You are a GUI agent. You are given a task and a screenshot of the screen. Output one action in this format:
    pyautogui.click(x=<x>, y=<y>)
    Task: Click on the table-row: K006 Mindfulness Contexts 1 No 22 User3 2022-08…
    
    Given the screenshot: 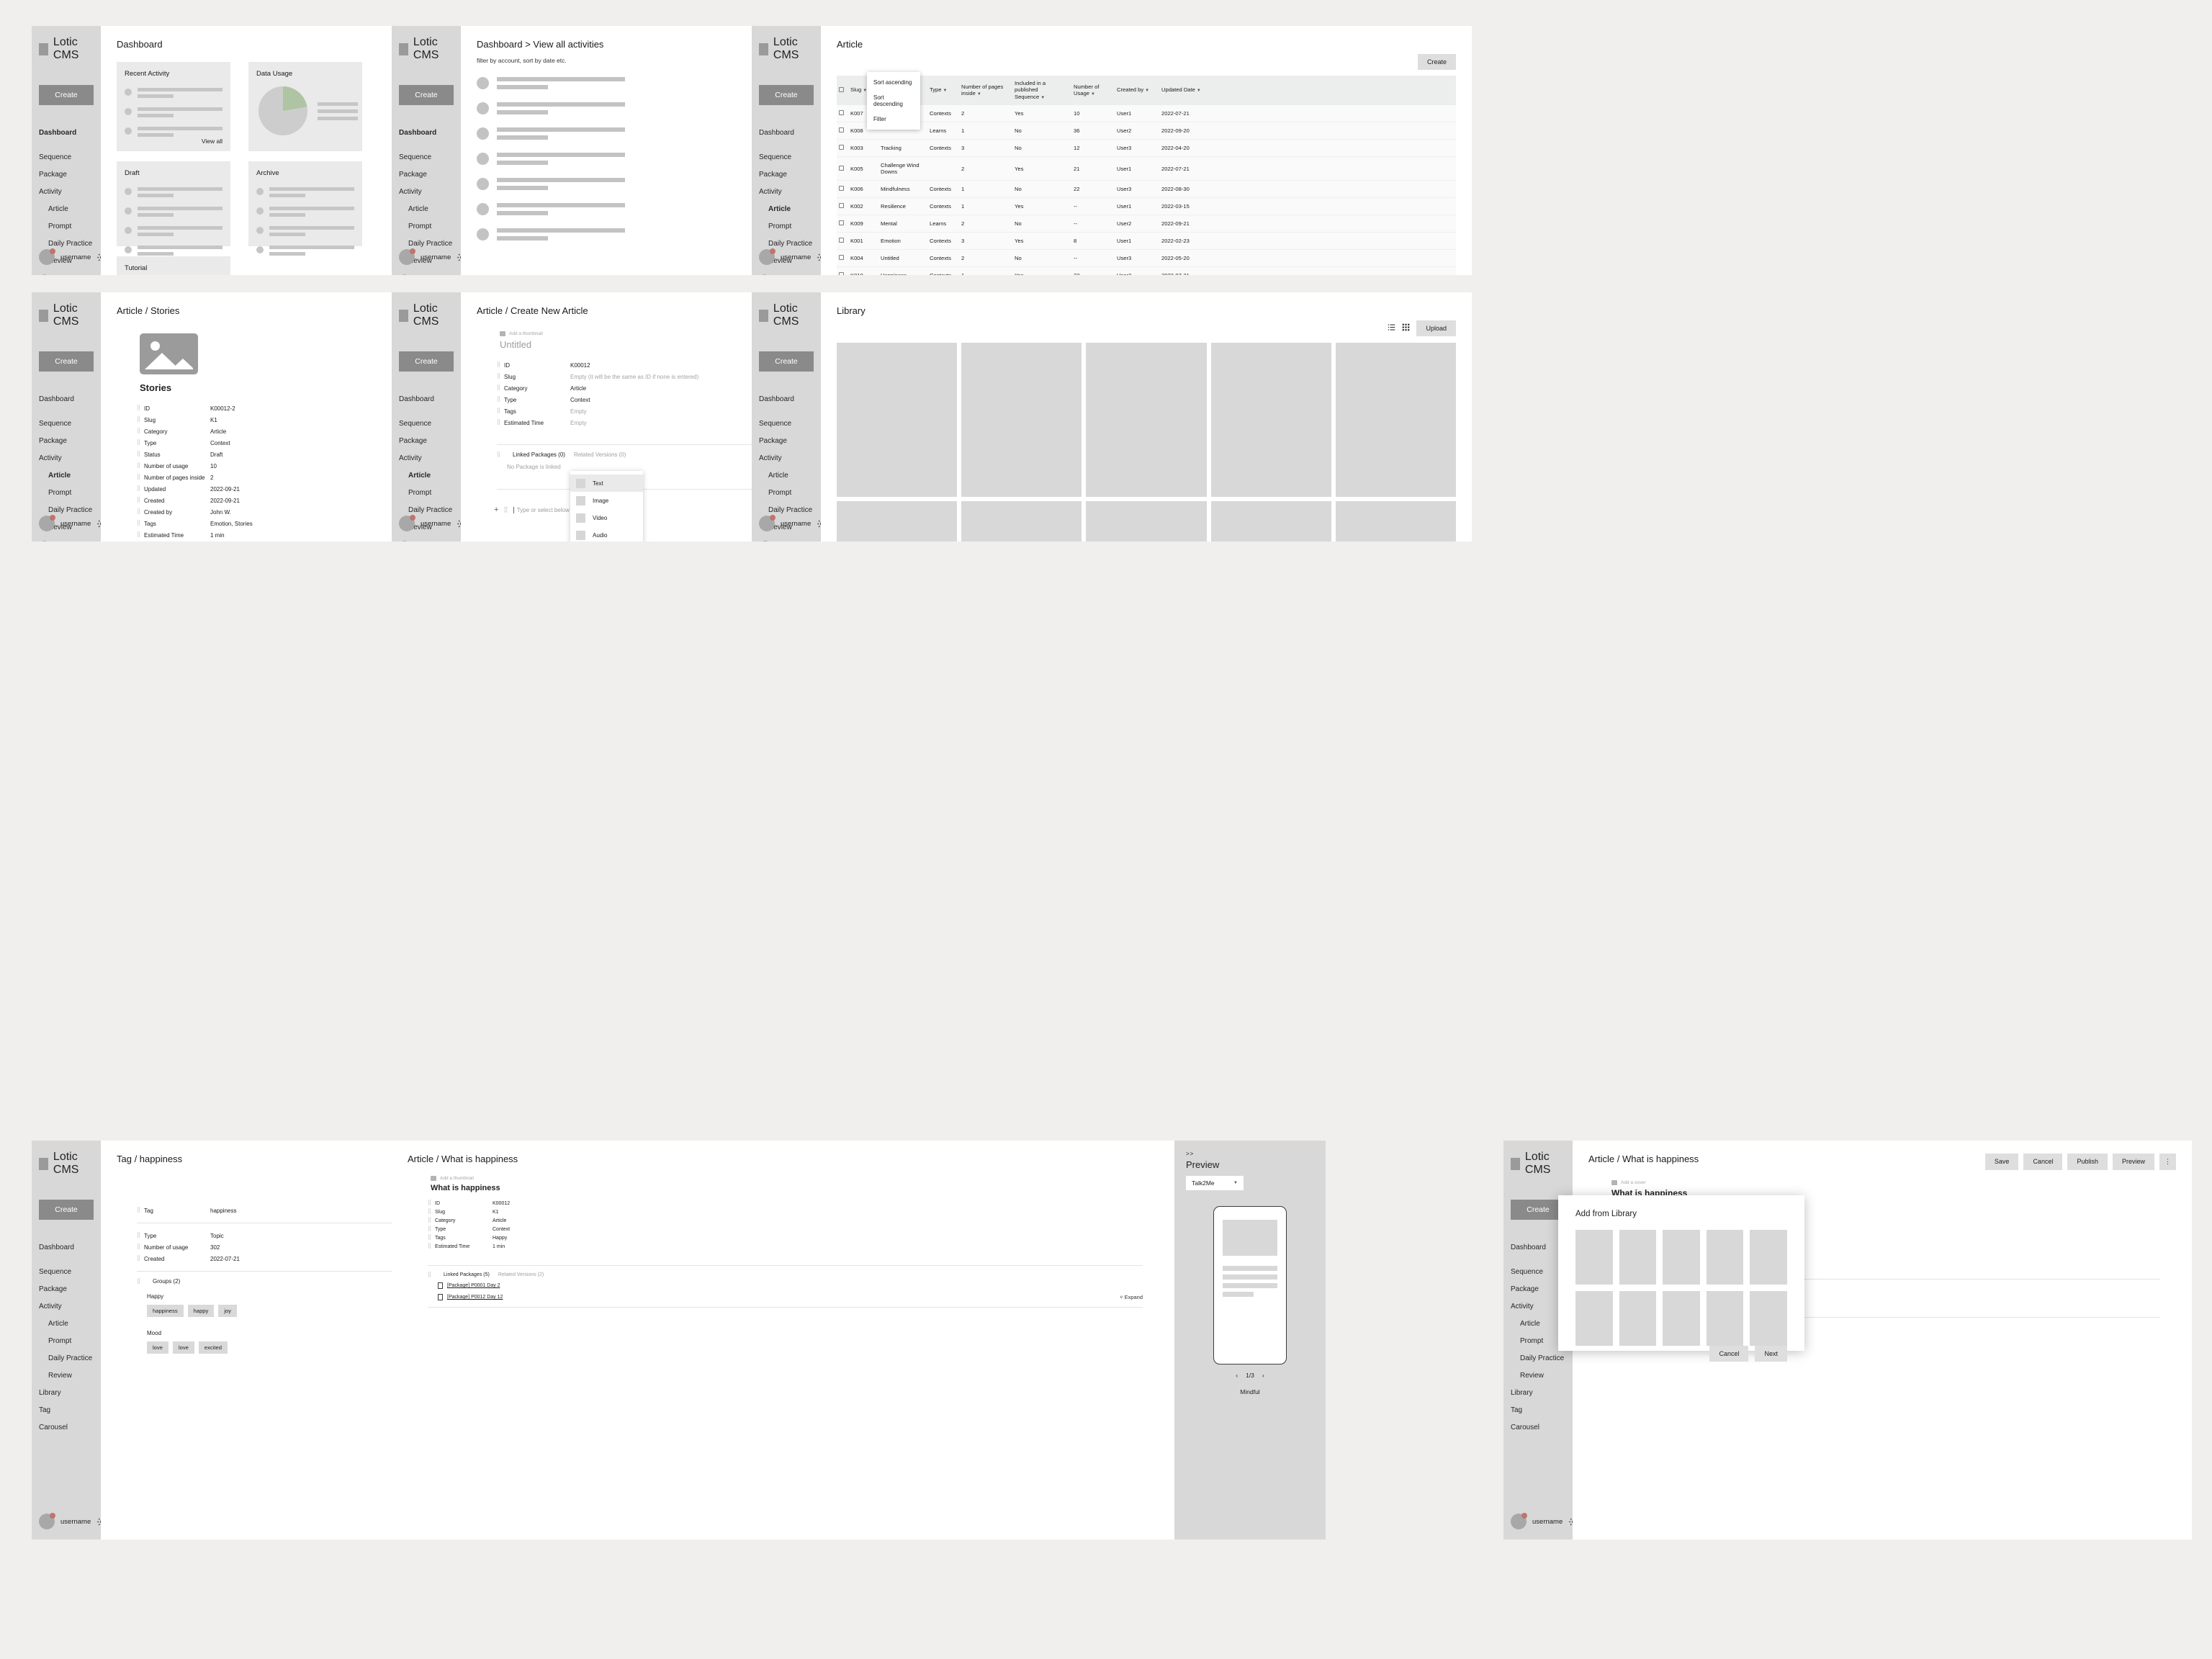 What is the action you would take?
    pyautogui.click(x=1146, y=190)
    